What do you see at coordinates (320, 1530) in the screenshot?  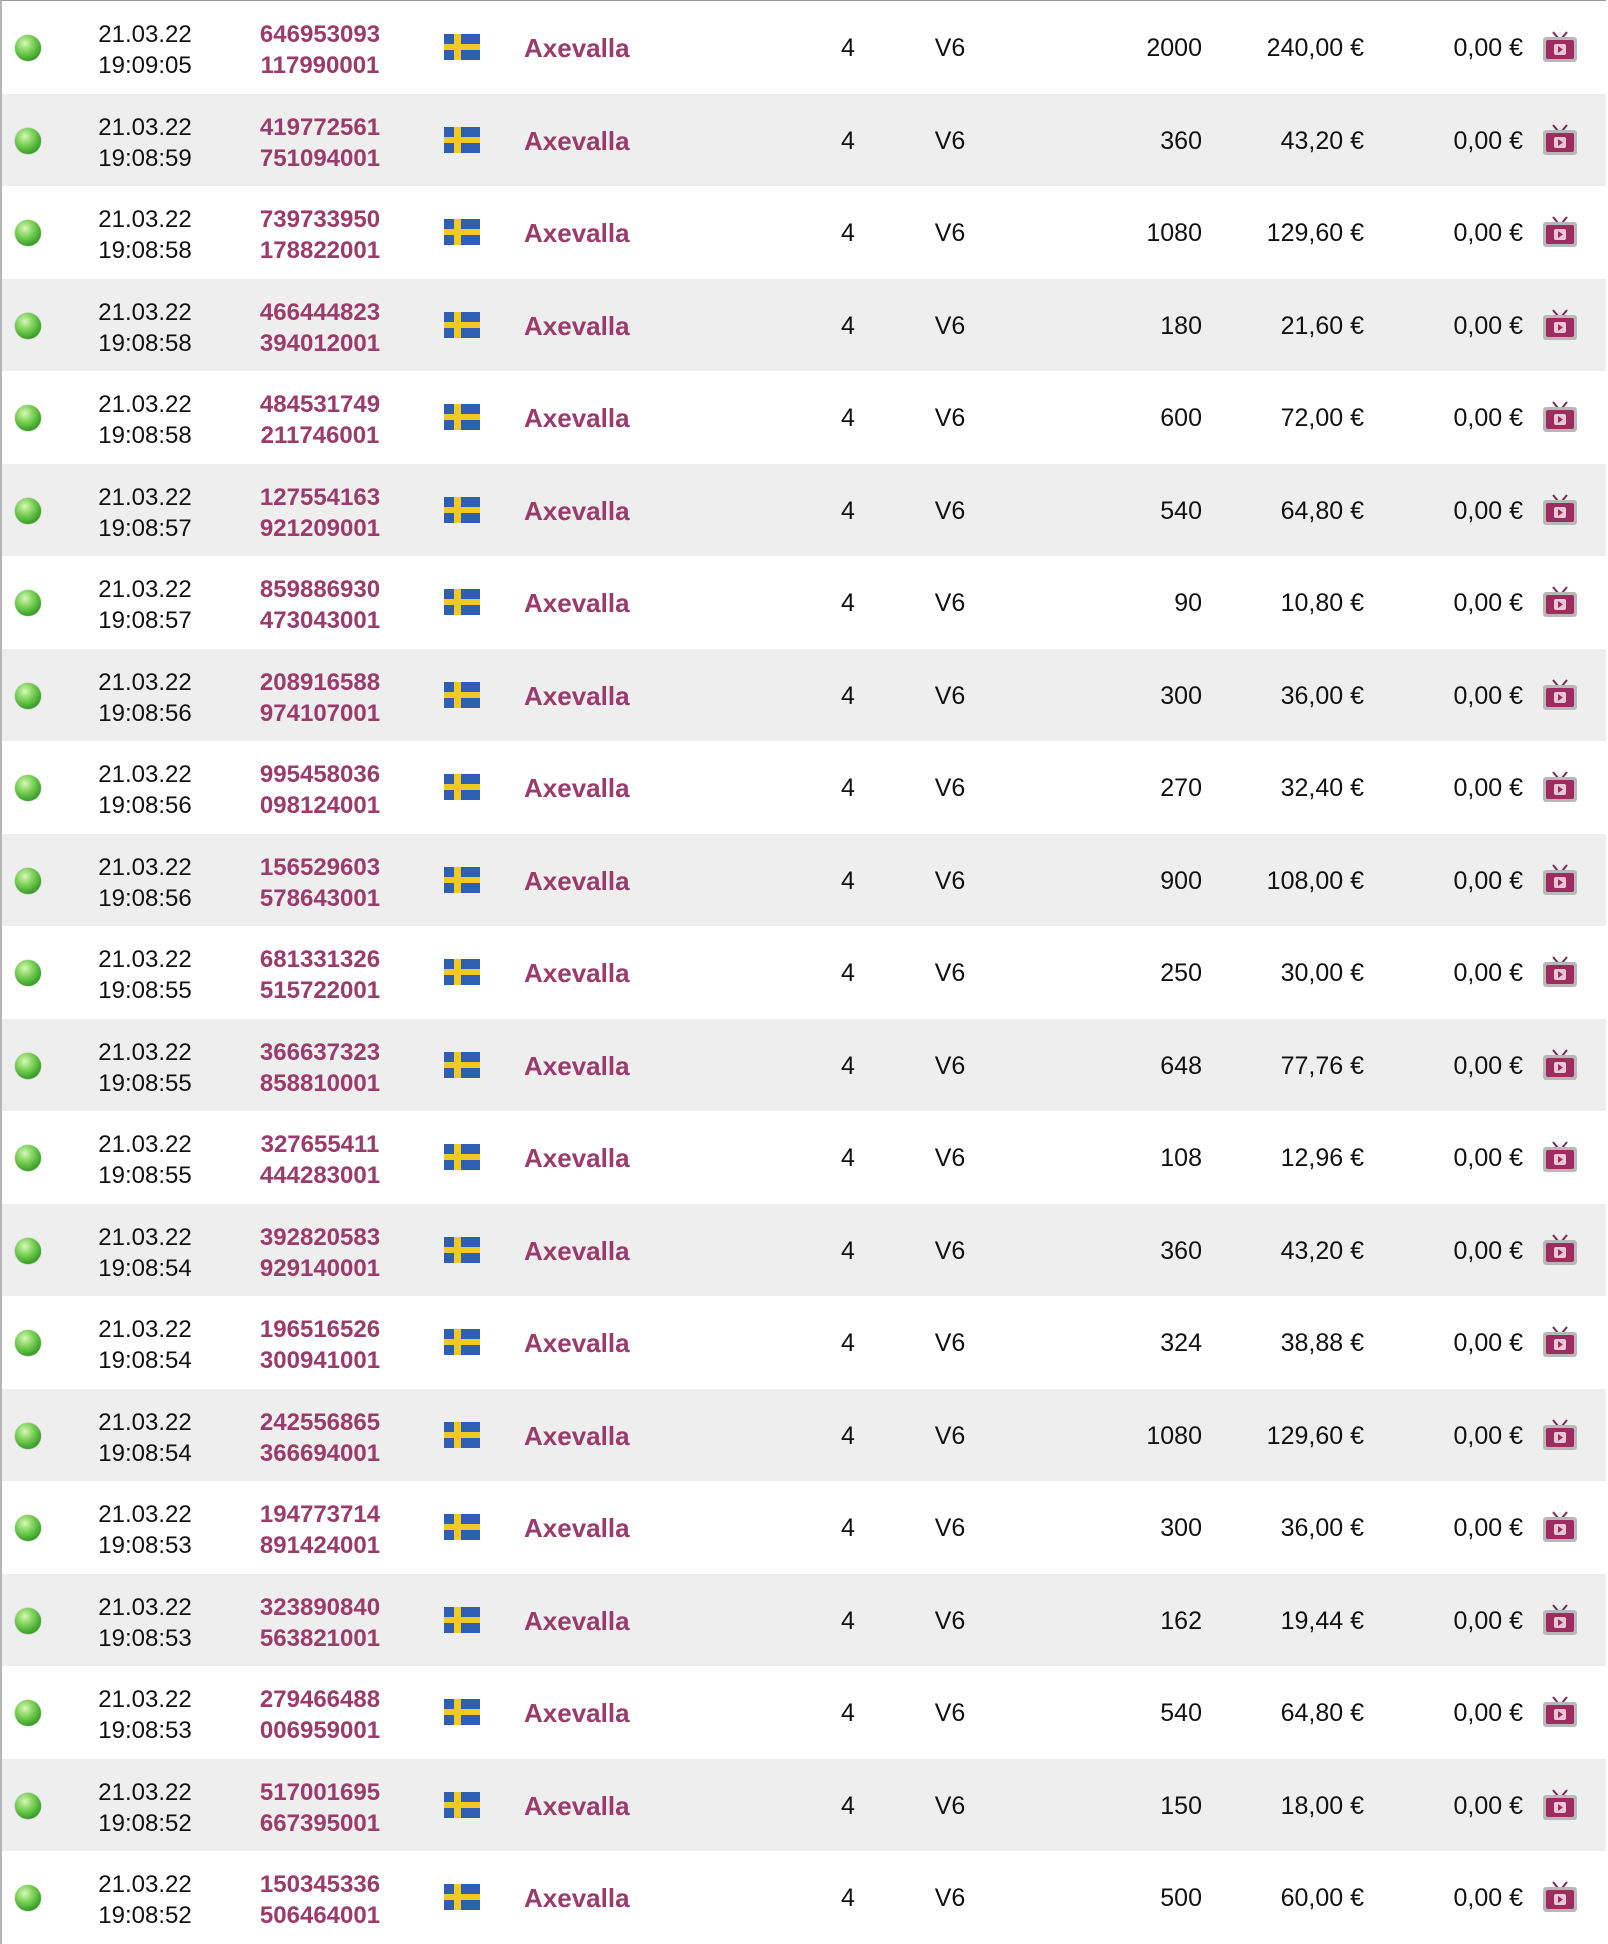 I see `ticket-number-link: 194773714 891424001` at bounding box center [320, 1530].